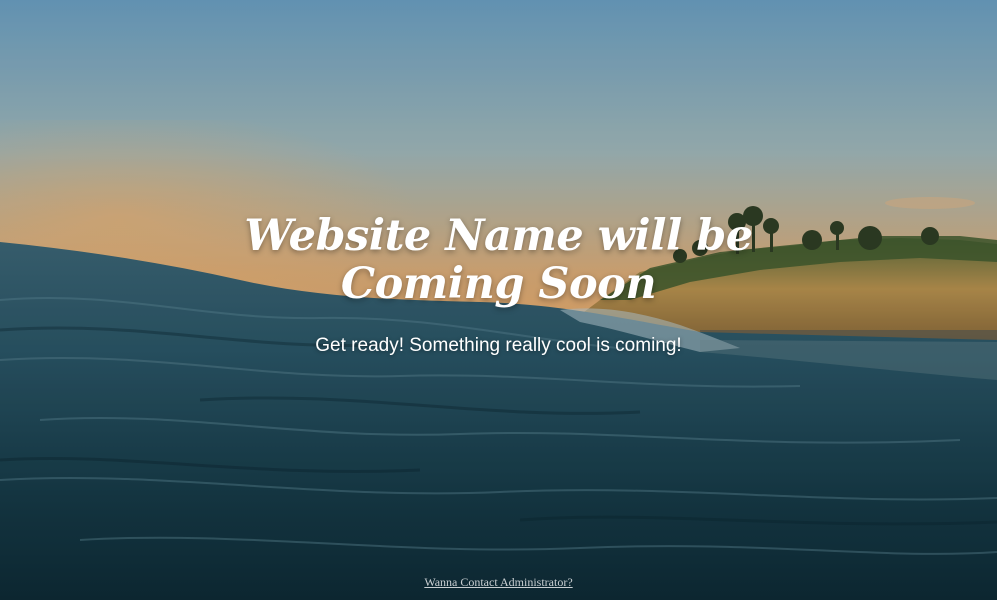 The image size is (997, 600). Describe the element at coordinates (498, 260) in the screenshot. I see `page-title: Website Name will be Coming Soon` at that location.